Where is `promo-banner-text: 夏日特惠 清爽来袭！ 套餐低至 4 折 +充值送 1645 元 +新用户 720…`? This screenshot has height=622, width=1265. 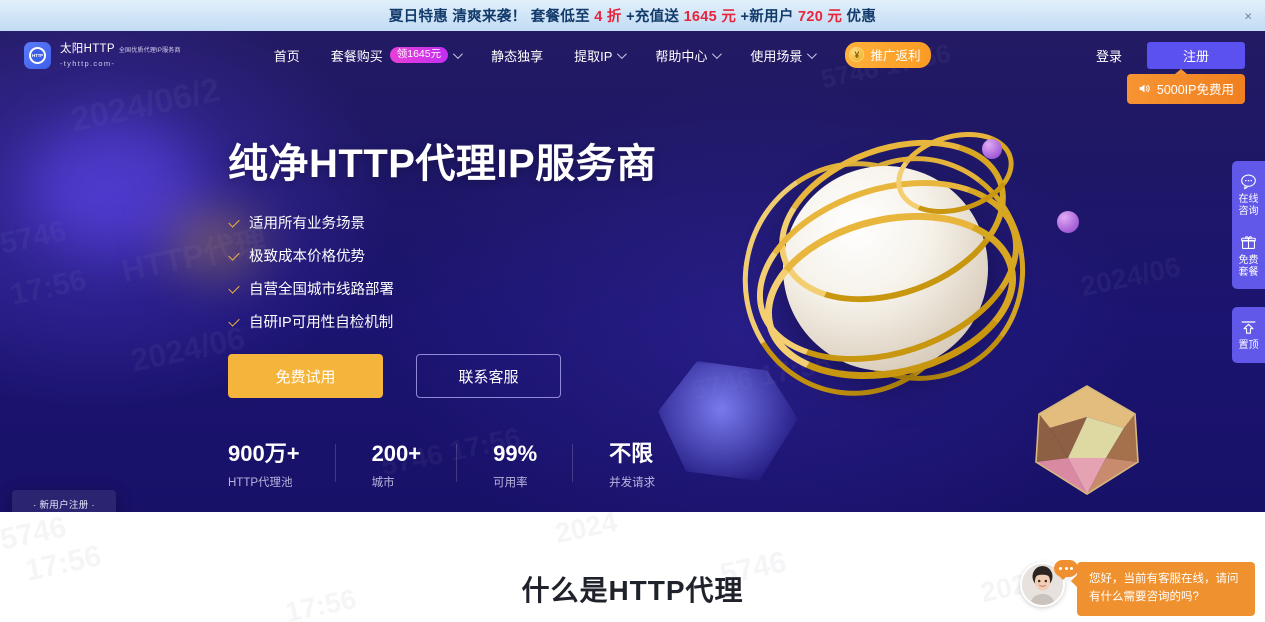 promo-banner-text: 夏日特惠 清爽来袭！ 套餐低至 4 折 +充值送 1645 元 +新用户 720… is located at coordinates (632, 15).